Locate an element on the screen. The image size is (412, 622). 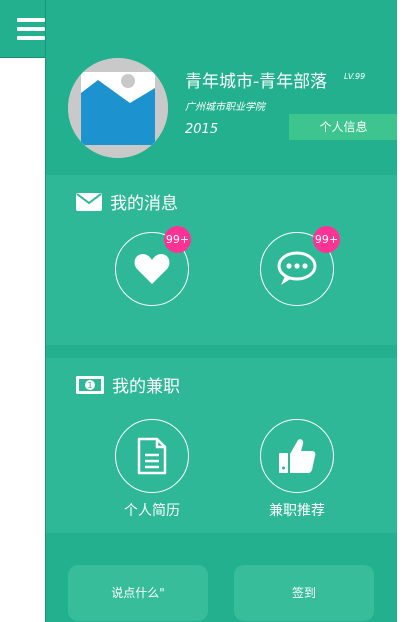
username: 青年城市-青年部落 is located at coordinates (256, 82).